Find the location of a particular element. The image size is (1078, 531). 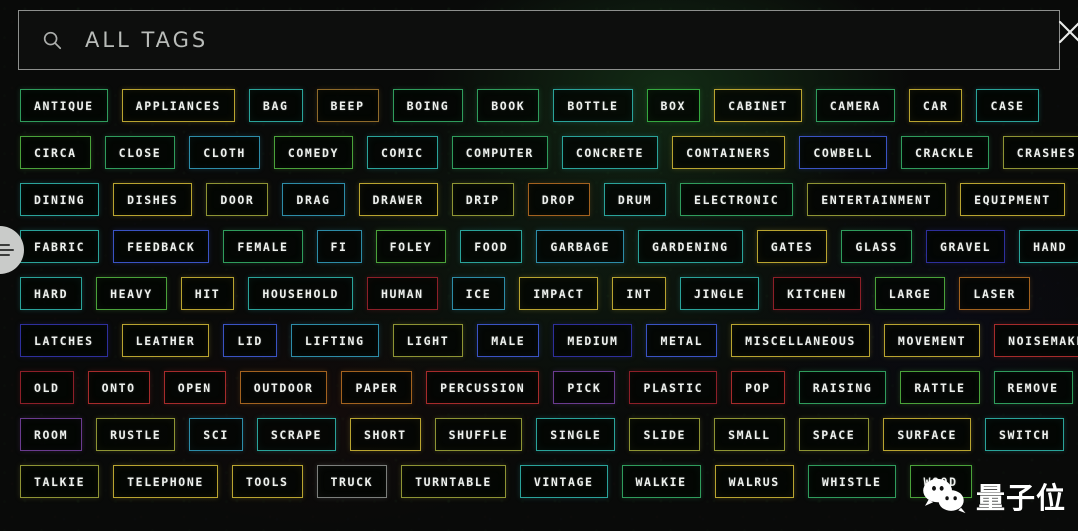

tag-chip: SMALL is located at coordinates (749, 434).